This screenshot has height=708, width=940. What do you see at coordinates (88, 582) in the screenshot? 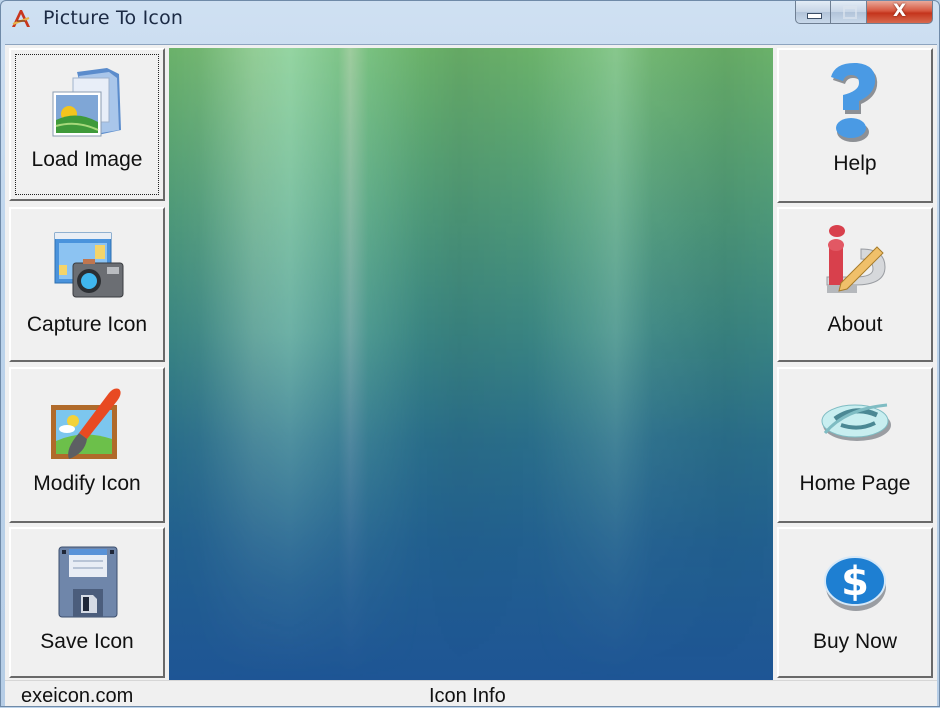
I see `floppy-disk-icon` at bounding box center [88, 582].